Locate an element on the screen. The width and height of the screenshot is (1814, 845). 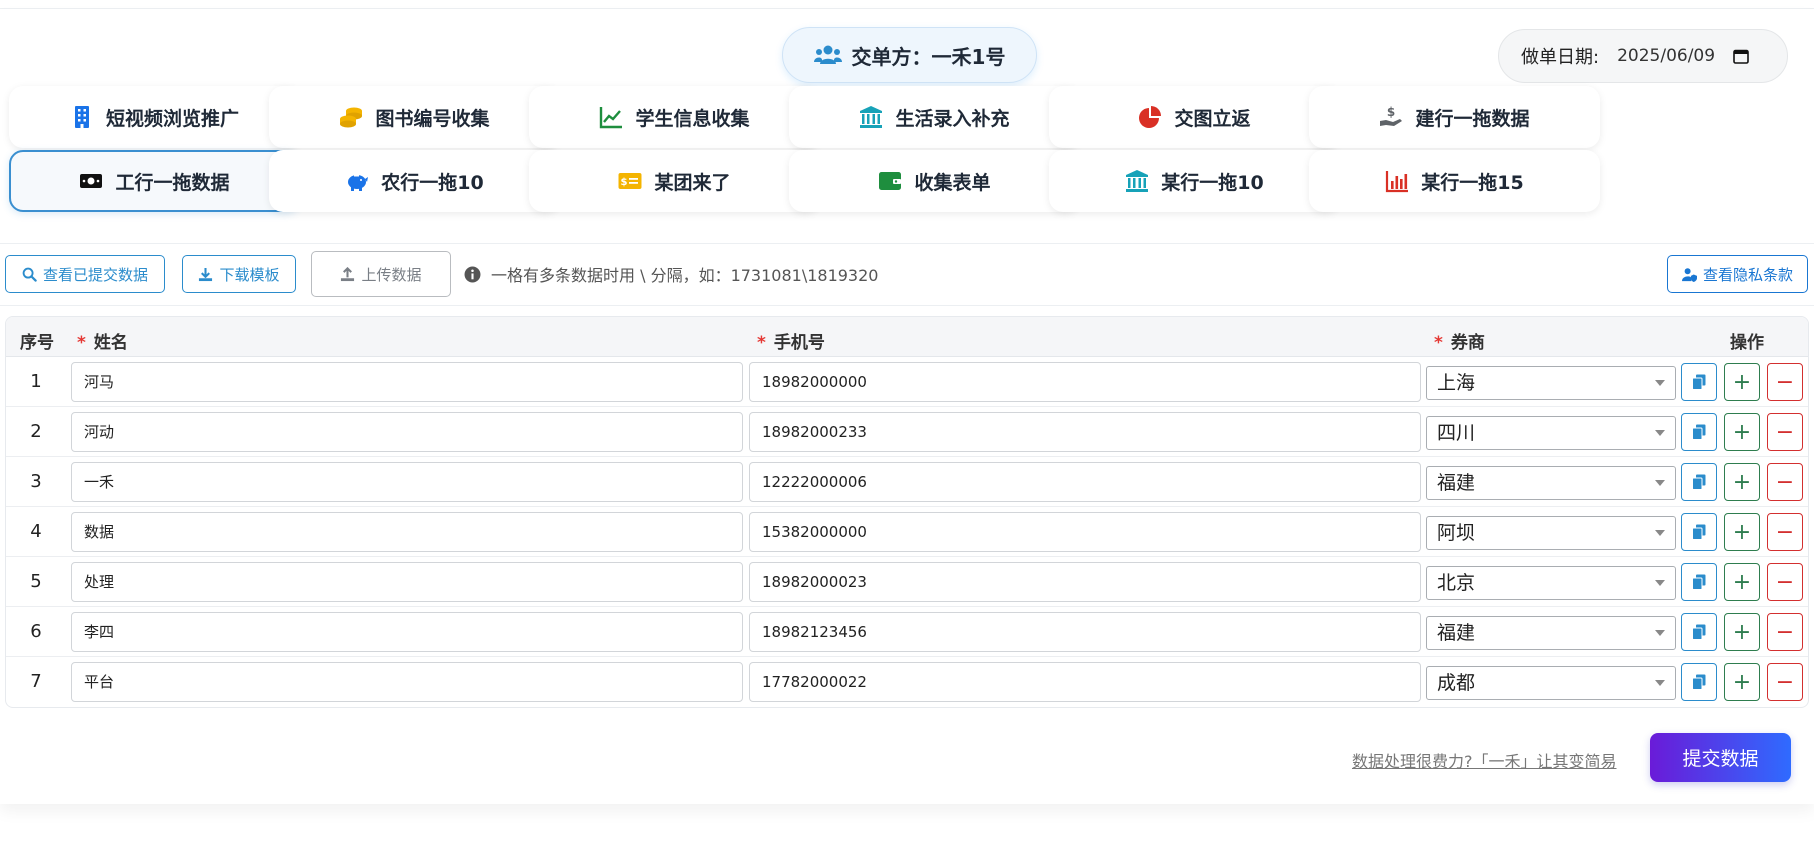
row-index: 1 is located at coordinates (36, 381).